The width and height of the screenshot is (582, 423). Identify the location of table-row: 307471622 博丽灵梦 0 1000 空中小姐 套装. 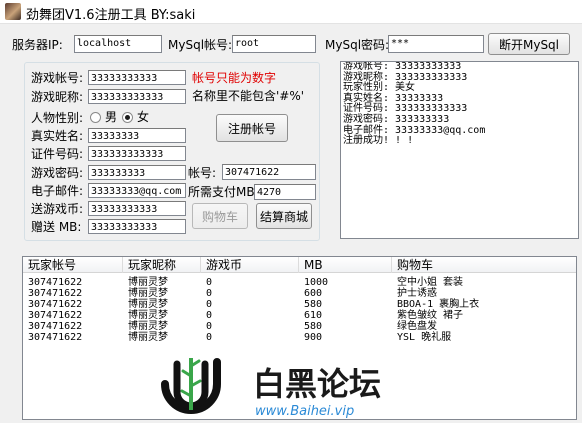
(299, 282).